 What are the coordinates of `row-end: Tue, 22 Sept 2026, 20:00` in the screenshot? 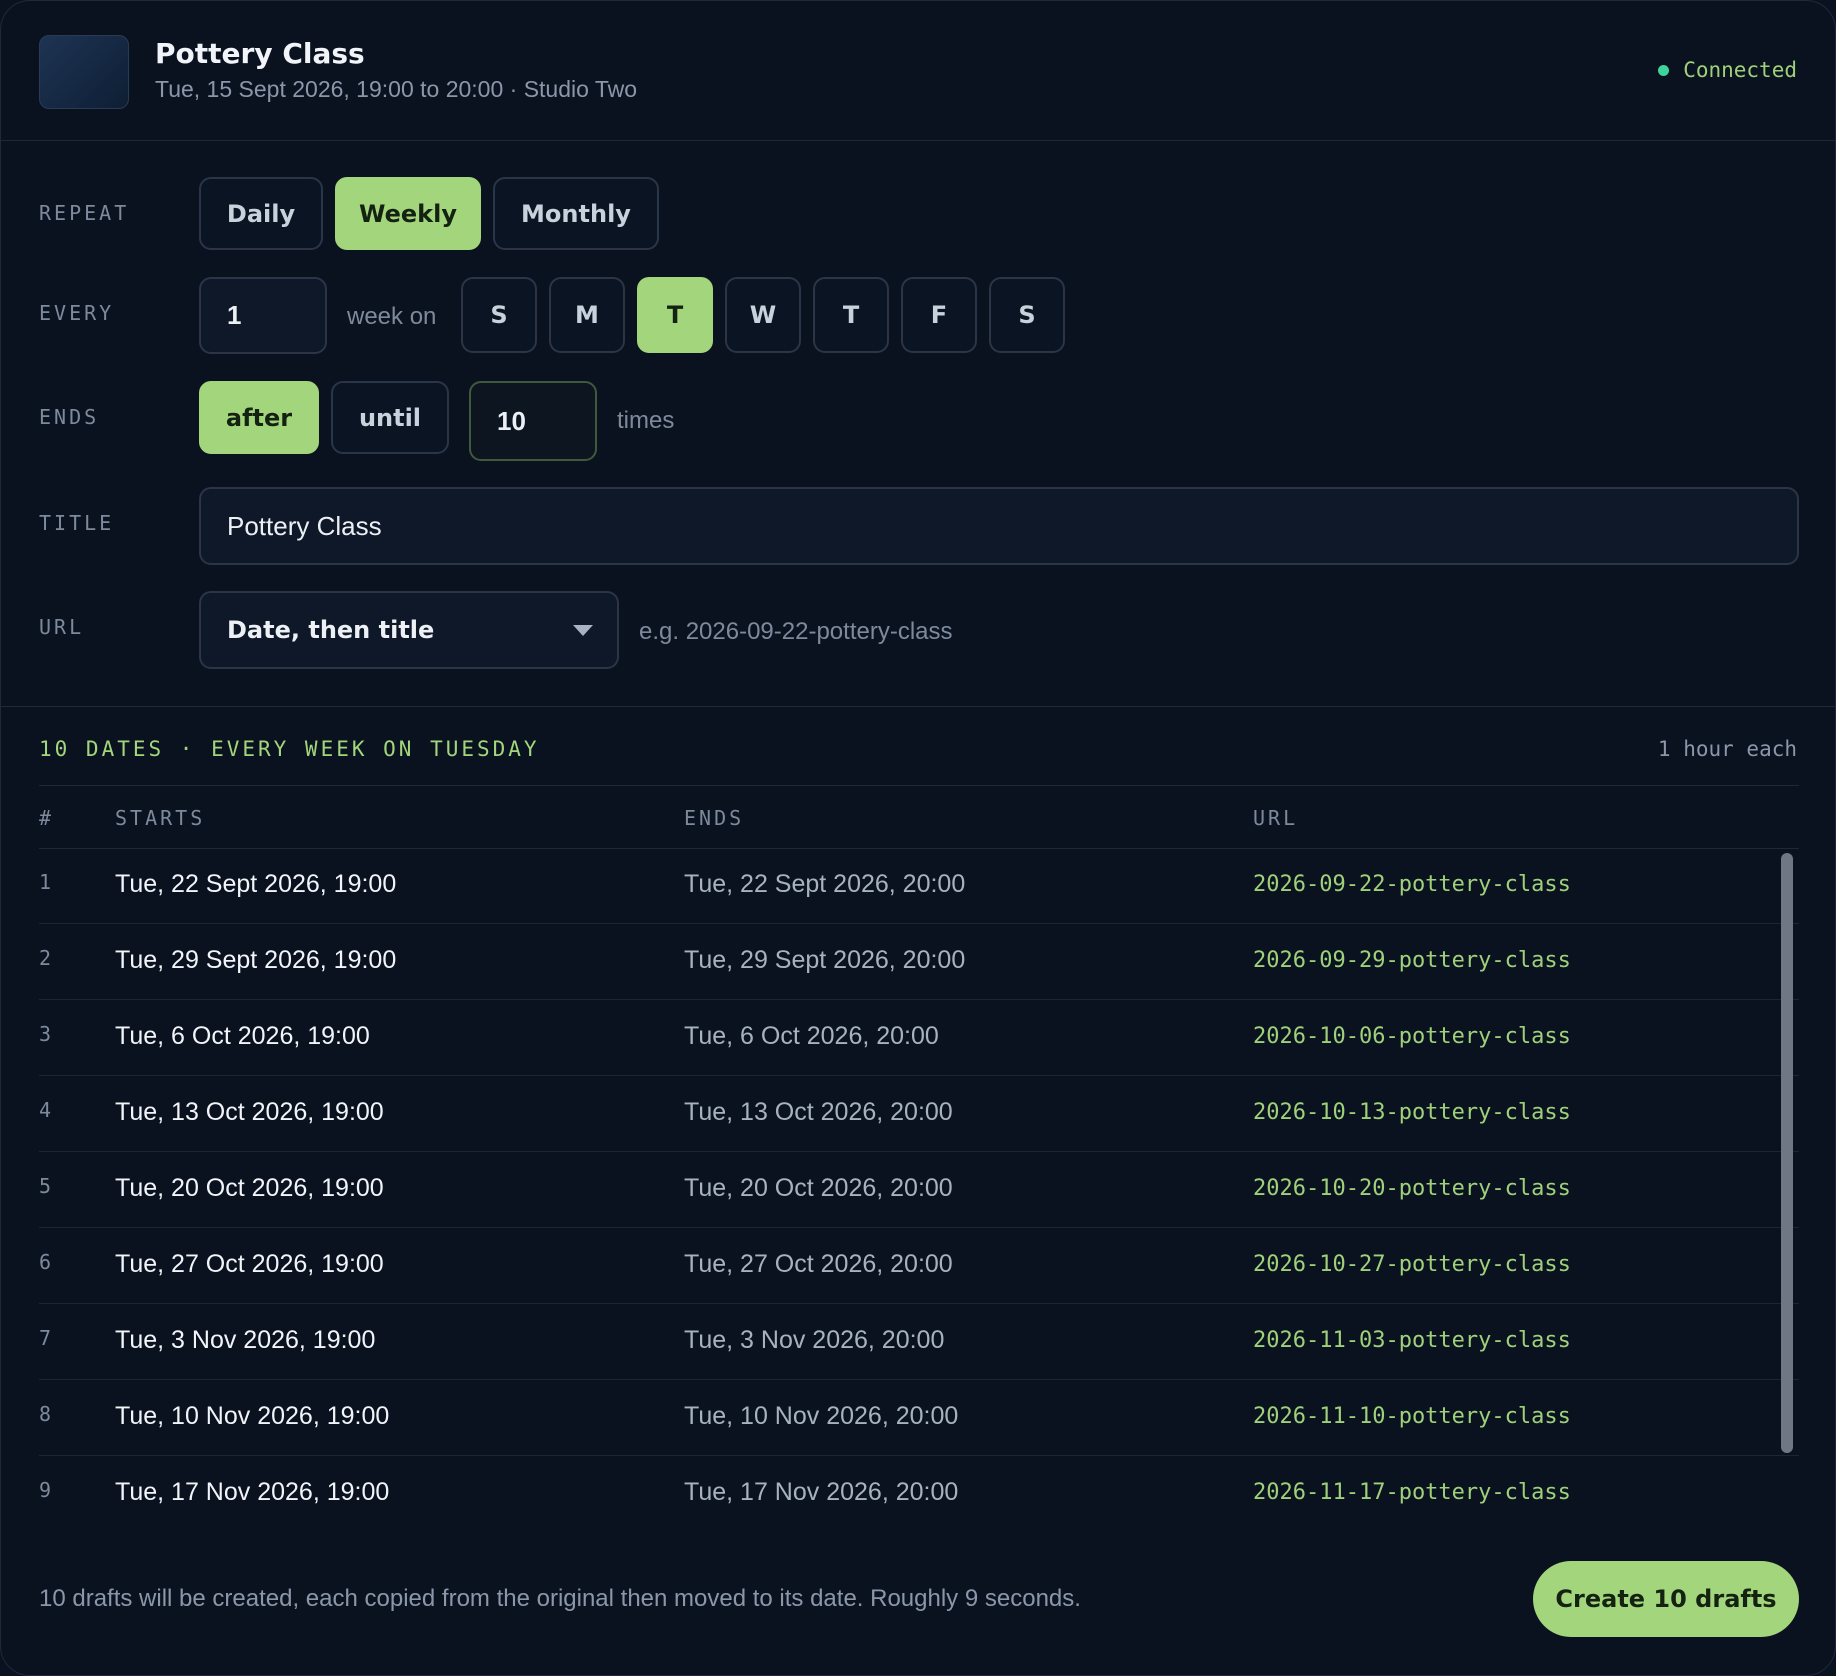 It's located at (825, 884).